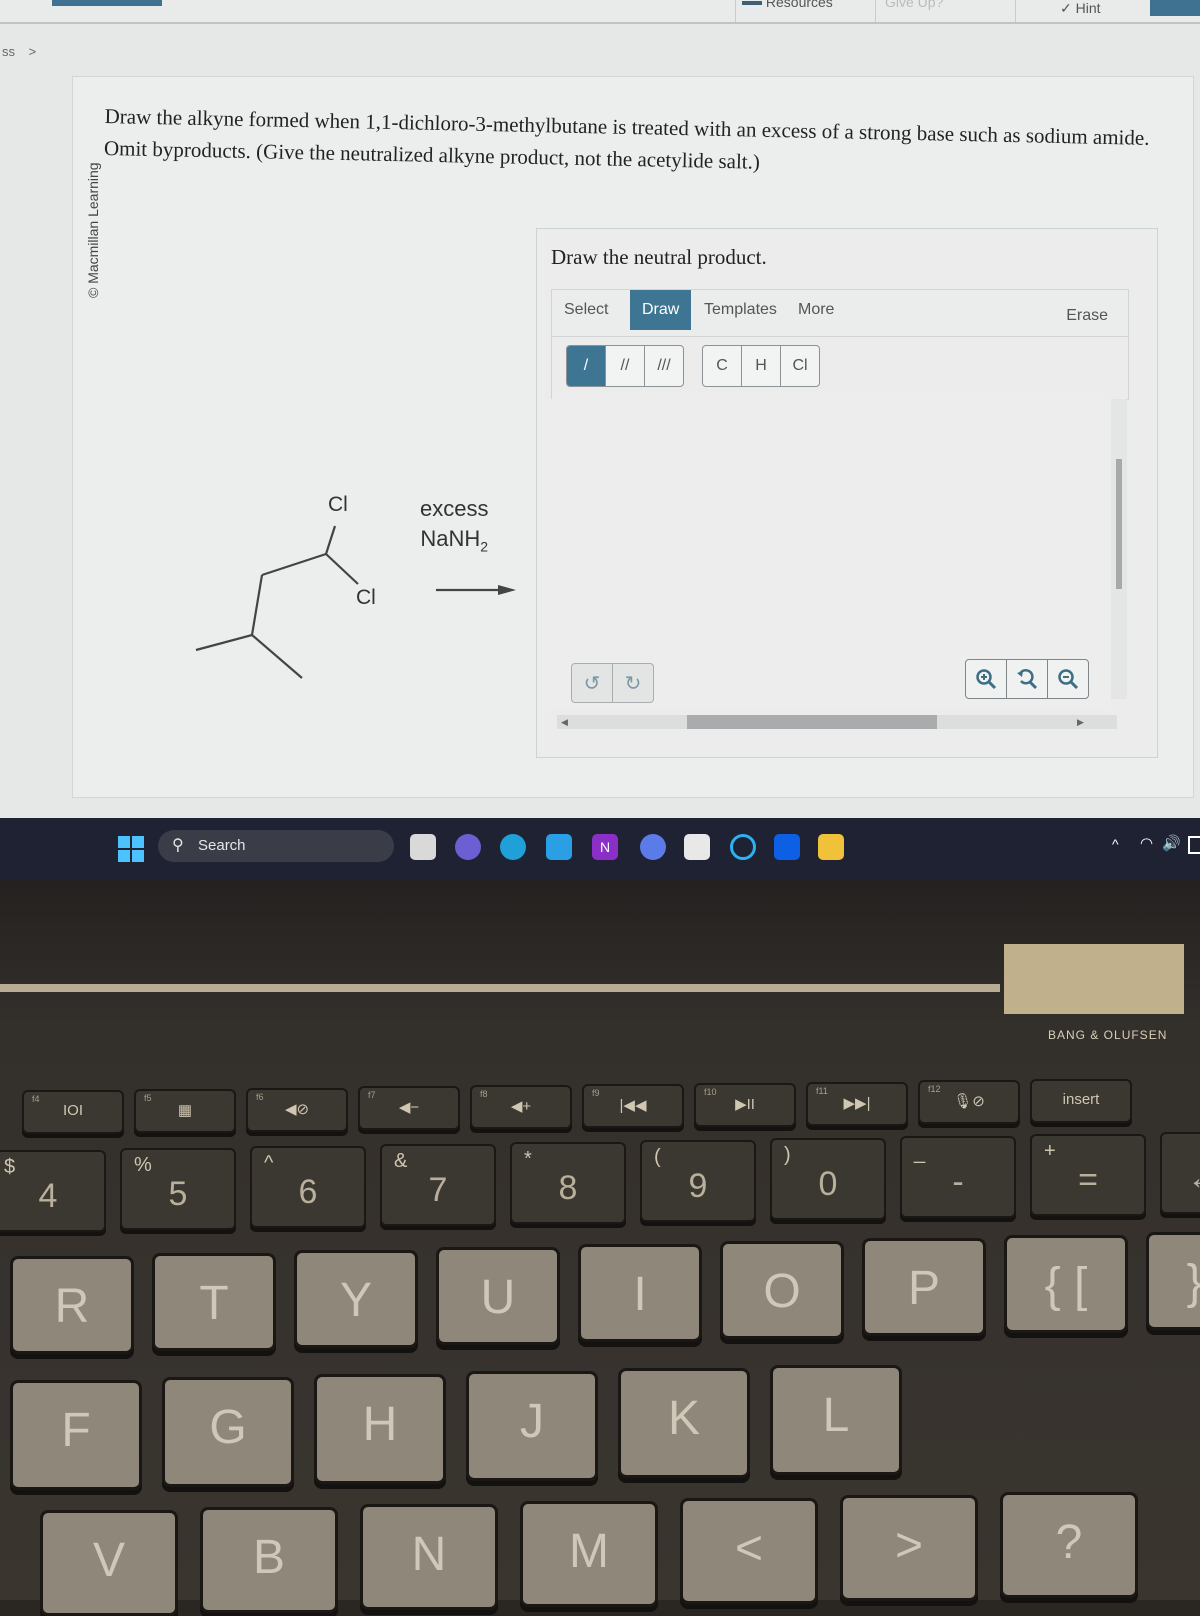 This screenshot has width=1200, height=1616. Describe the element at coordinates (1171, 843) in the screenshot. I see `volume-icon: 🔊` at that location.